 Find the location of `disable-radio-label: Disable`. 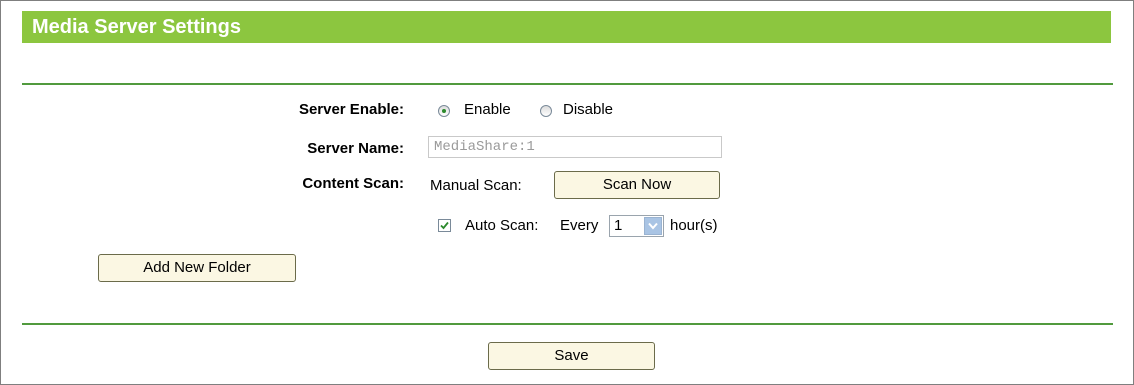

disable-radio-label: Disable is located at coordinates (588, 109).